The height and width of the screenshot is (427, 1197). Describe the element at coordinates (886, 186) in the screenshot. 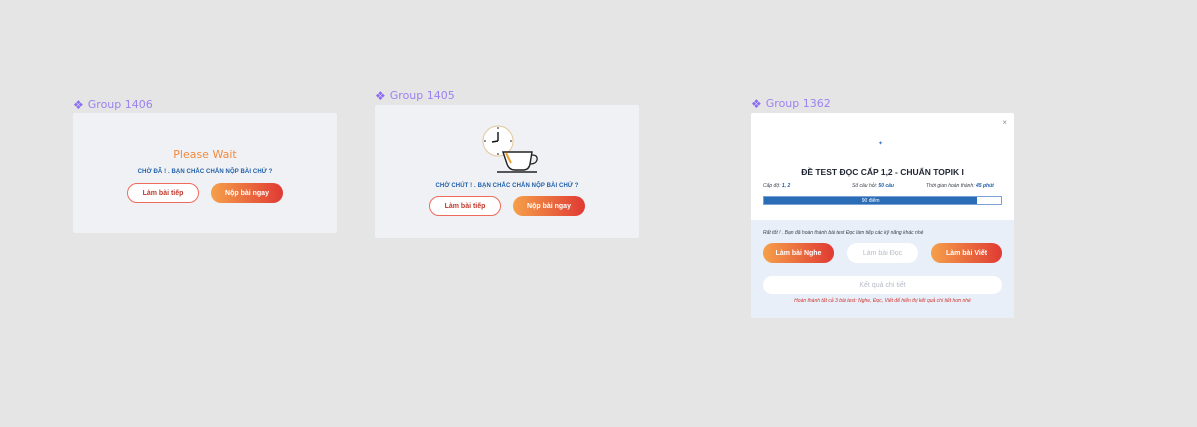

I see `questions-value: 50 câu` at that location.